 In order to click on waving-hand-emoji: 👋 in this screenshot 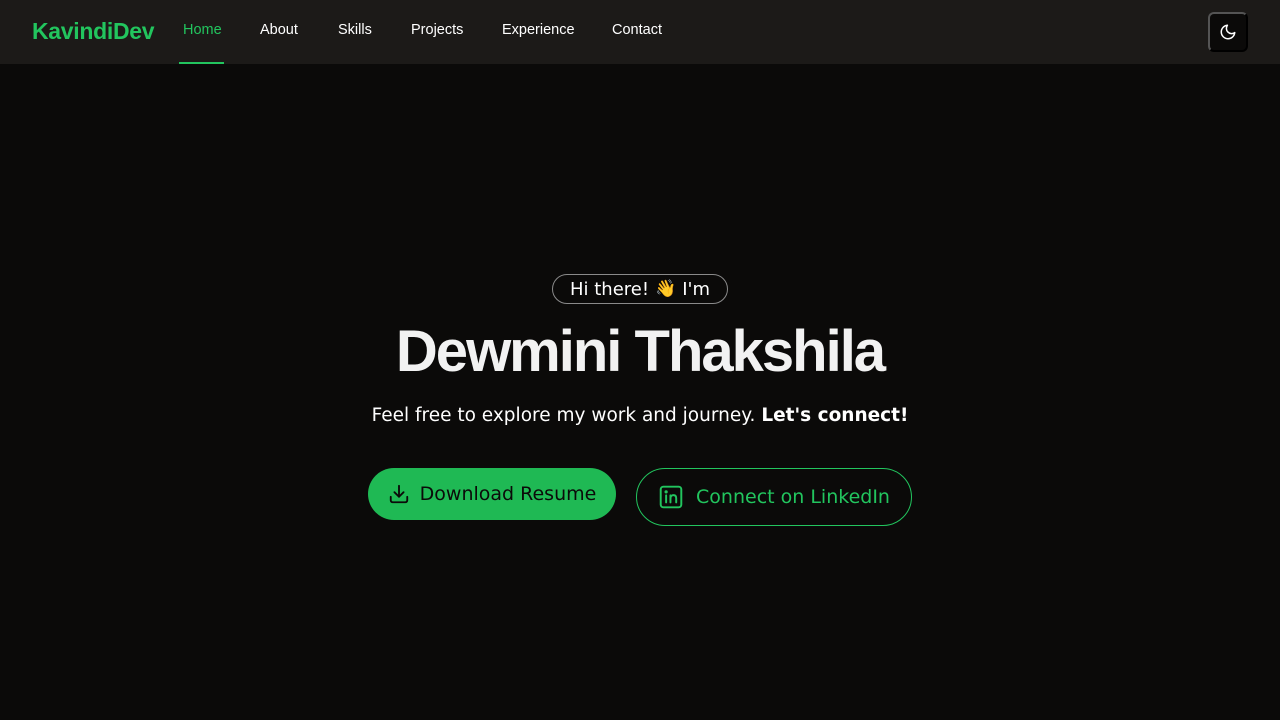, I will do `click(666, 289)`.